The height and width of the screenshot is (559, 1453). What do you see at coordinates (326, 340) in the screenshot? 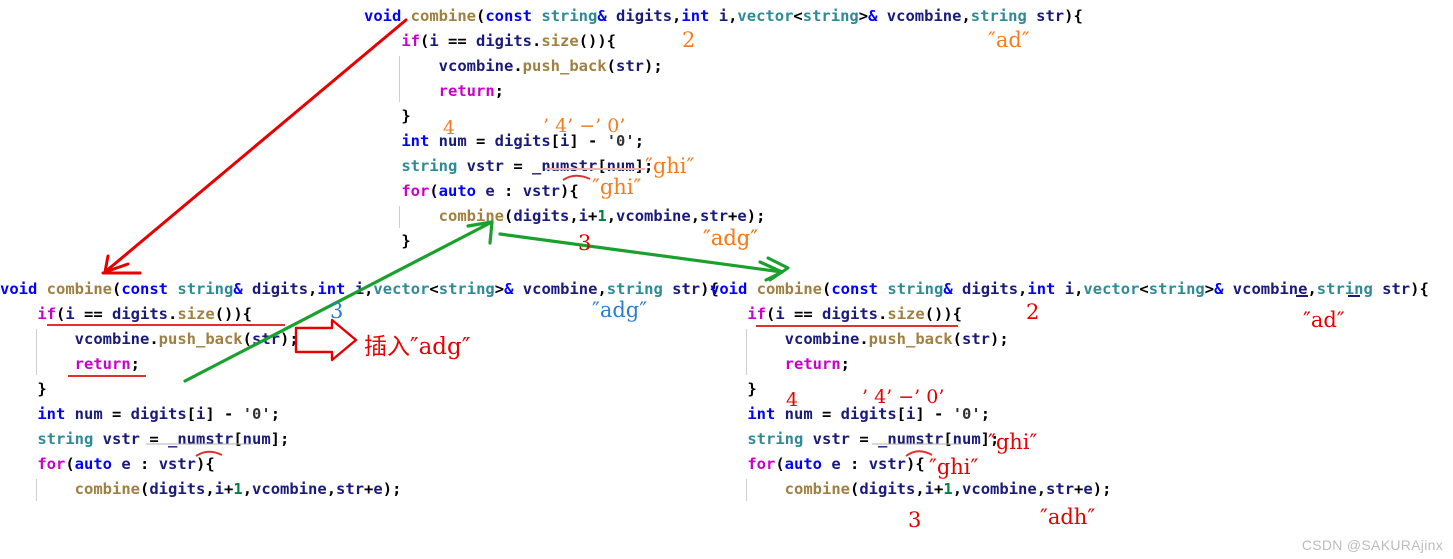
I see `insert-arrow-marker` at bounding box center [326, 340].